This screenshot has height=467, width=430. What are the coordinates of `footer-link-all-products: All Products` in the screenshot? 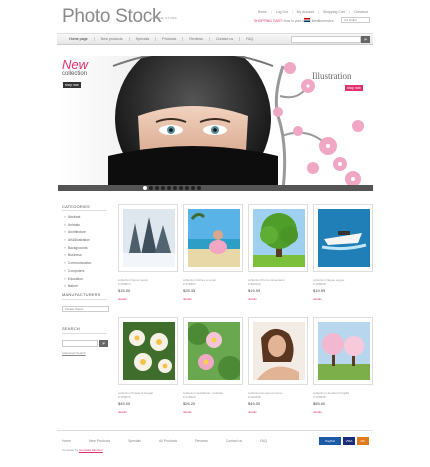 It's located at (177, 441).